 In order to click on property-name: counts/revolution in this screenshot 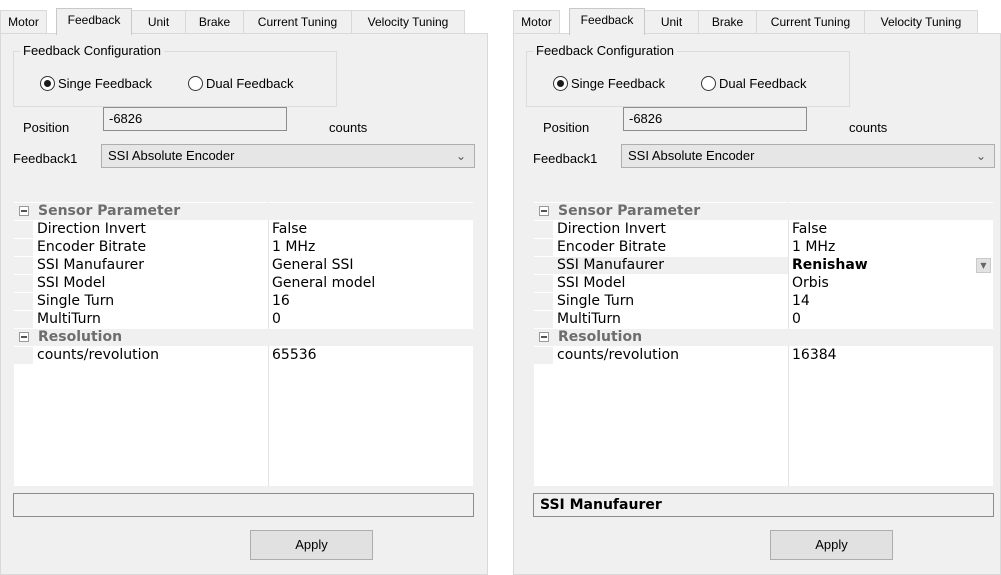, I will do `click(618, 355)`.